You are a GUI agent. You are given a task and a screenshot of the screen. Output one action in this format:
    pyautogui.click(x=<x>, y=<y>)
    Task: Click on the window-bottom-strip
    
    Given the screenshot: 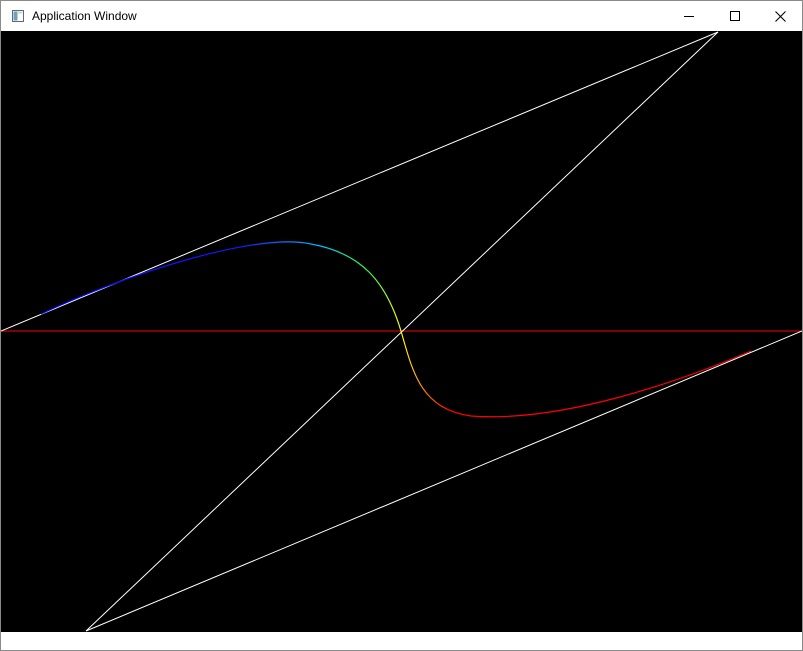 What is the action you would take?
    pyautogui.click(x=401, y=641)
    